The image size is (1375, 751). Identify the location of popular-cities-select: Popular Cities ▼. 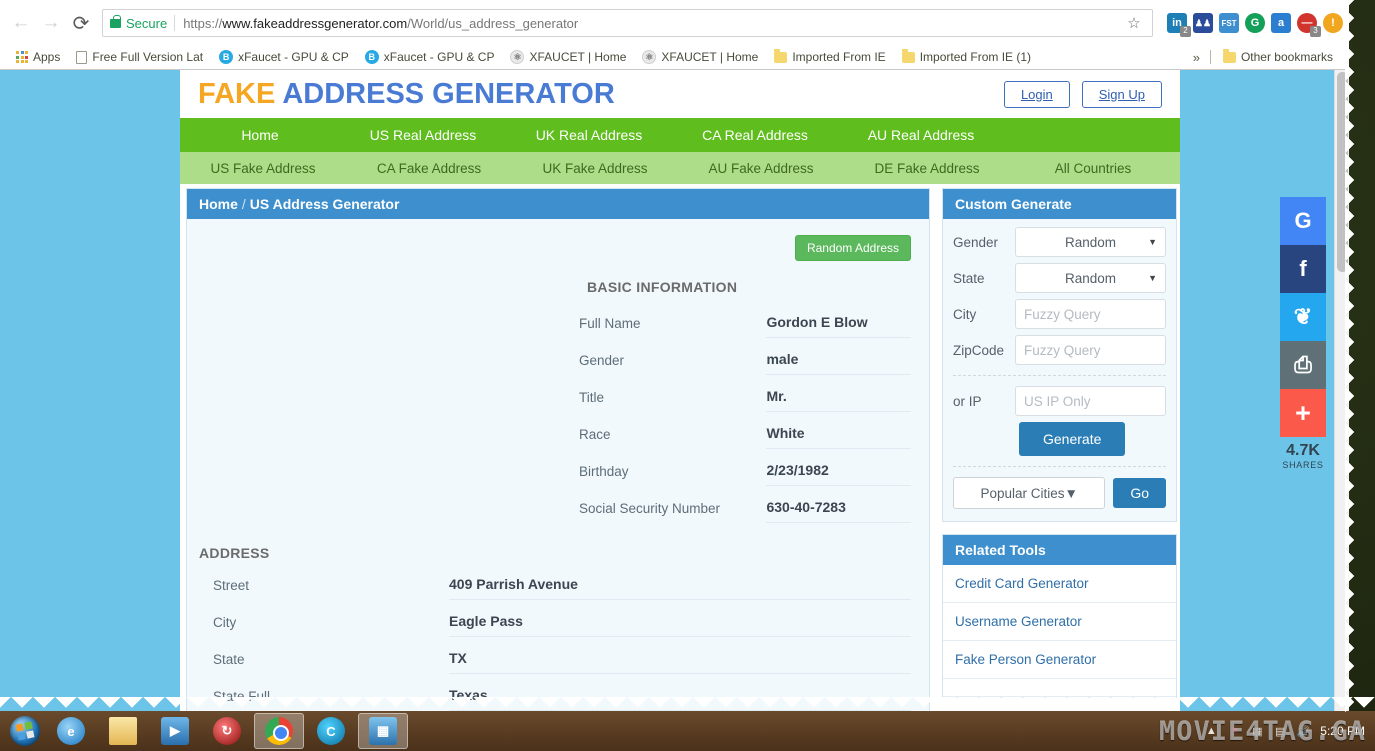
(1029, 493).